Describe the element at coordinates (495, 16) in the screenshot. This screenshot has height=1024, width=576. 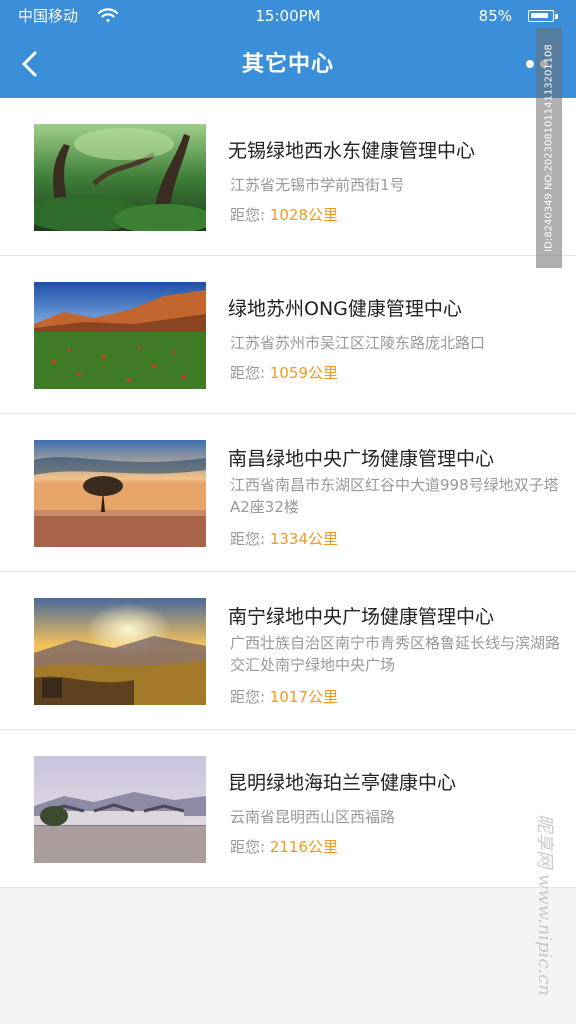
I see `battery-percent: 85%` at that location.